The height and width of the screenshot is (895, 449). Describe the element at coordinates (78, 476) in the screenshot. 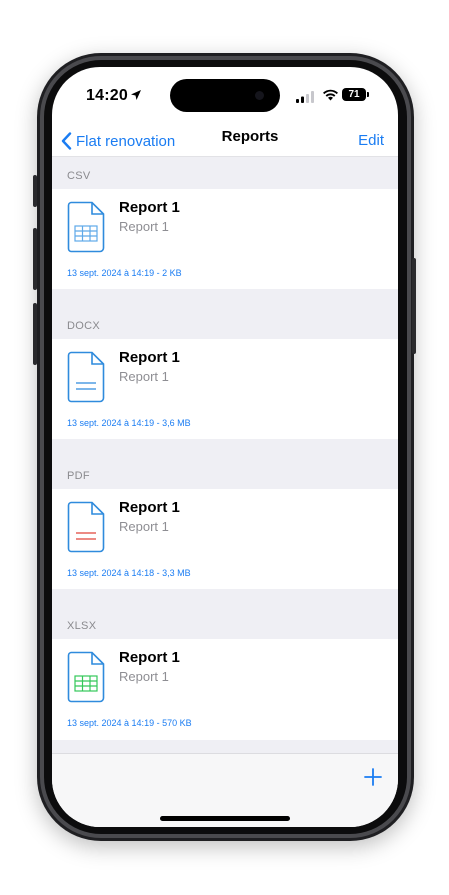

I see `section-label: PDF` at that location.